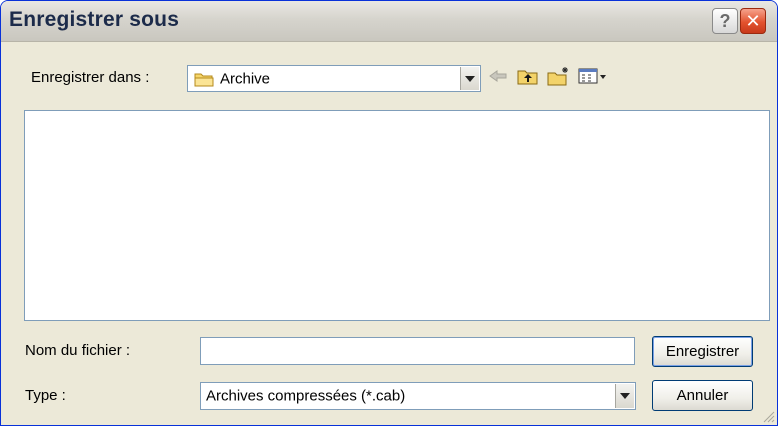 This screenshot has height=426, width=778. I want to click on resize-grip-icon, so click(768, 416).